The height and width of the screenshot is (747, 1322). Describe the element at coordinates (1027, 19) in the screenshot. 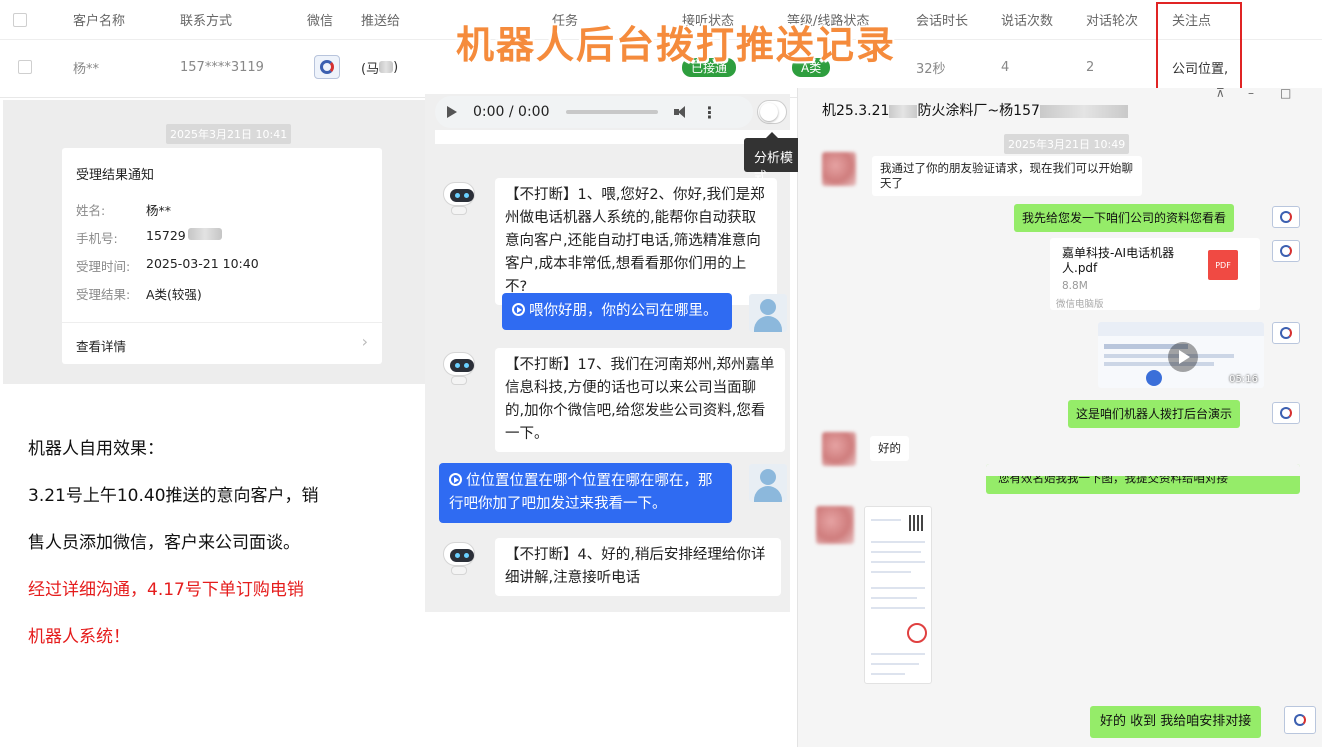

I see `col-speak-count: 说话次数` at that location.